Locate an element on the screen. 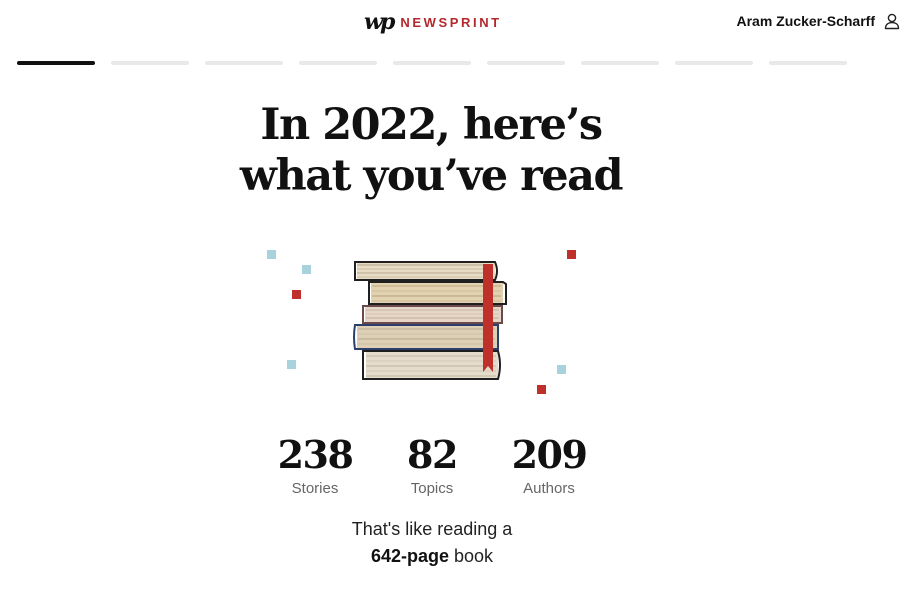  reading-stats: 238 Stories 82 Topics 209 Authors is located at coordinates (432, 464).